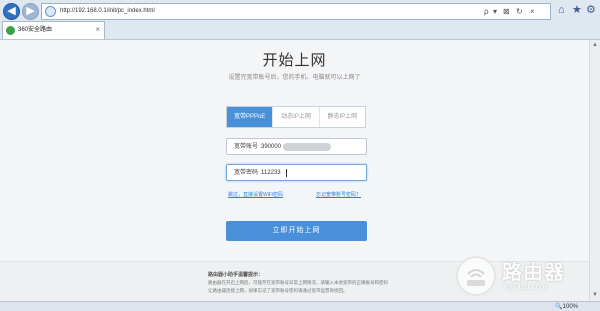 Image resolution: width=600 pixels, height=311 pixels. I want to click on start-internet-button: 立即开始上网, so click(296, 231).